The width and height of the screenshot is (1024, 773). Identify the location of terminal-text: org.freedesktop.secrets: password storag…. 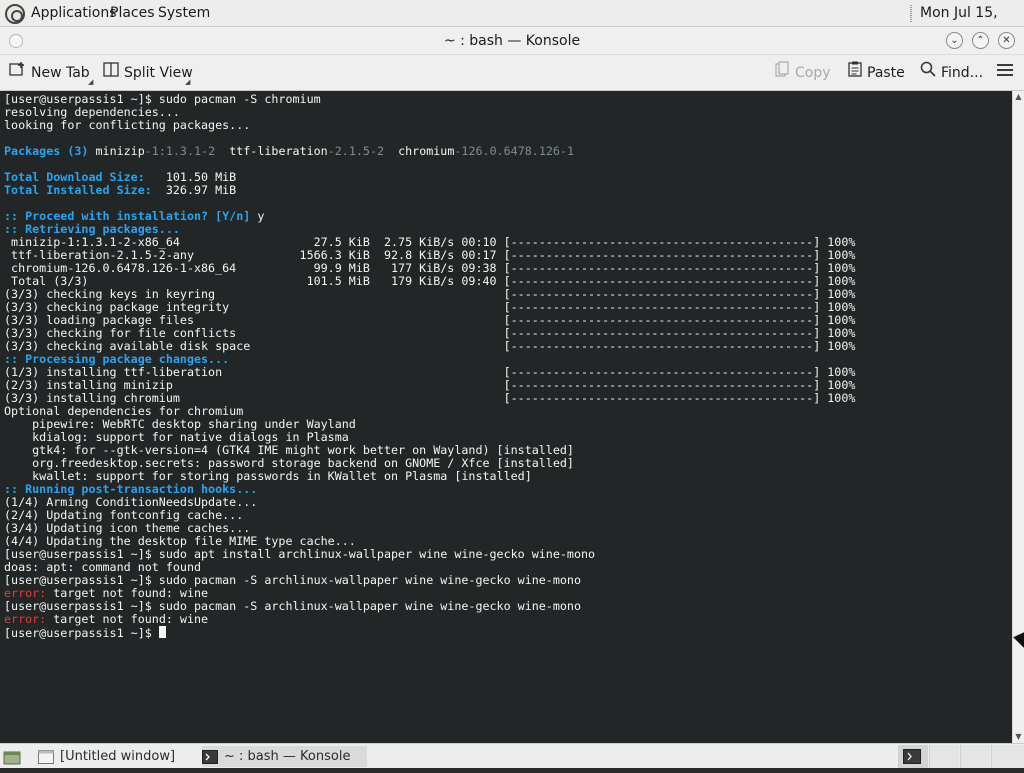
(289, 463).